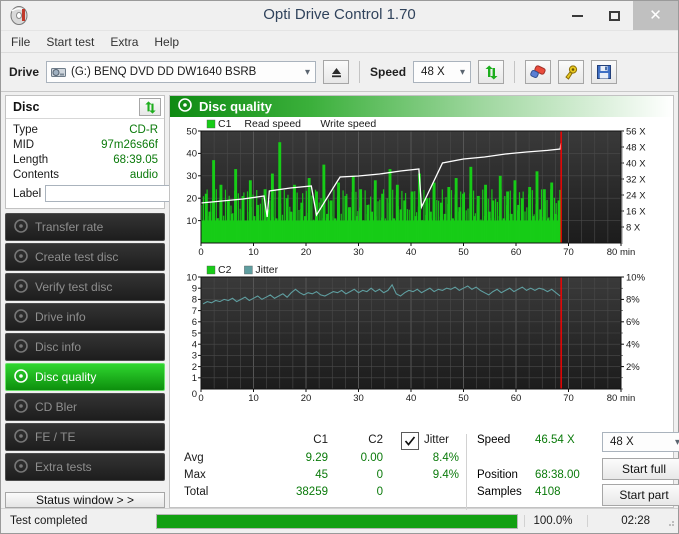  Describe the element at coordinates (614, 15) in the screenshot. I see `maximize-button` at that location.